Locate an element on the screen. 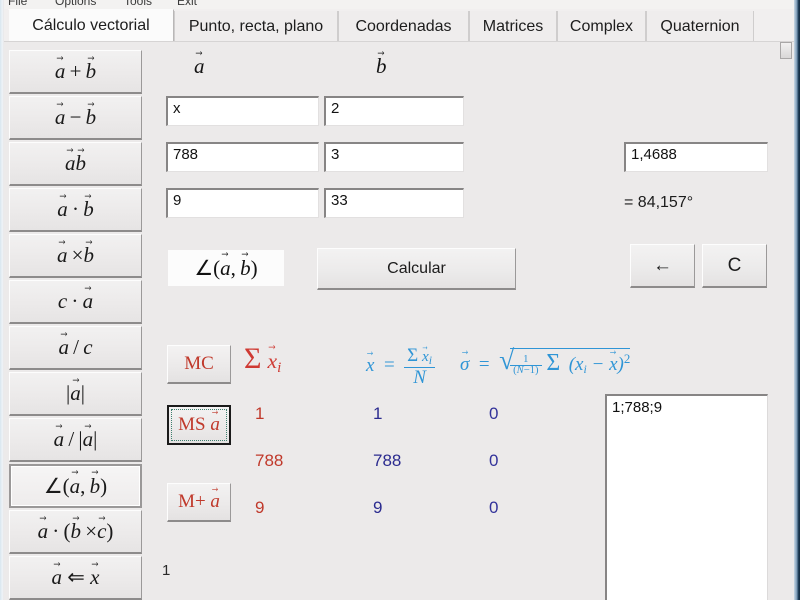 The height and width of the screenshot is (600, 800). memory-count-label: 1 is located at coordinates (166, 570).